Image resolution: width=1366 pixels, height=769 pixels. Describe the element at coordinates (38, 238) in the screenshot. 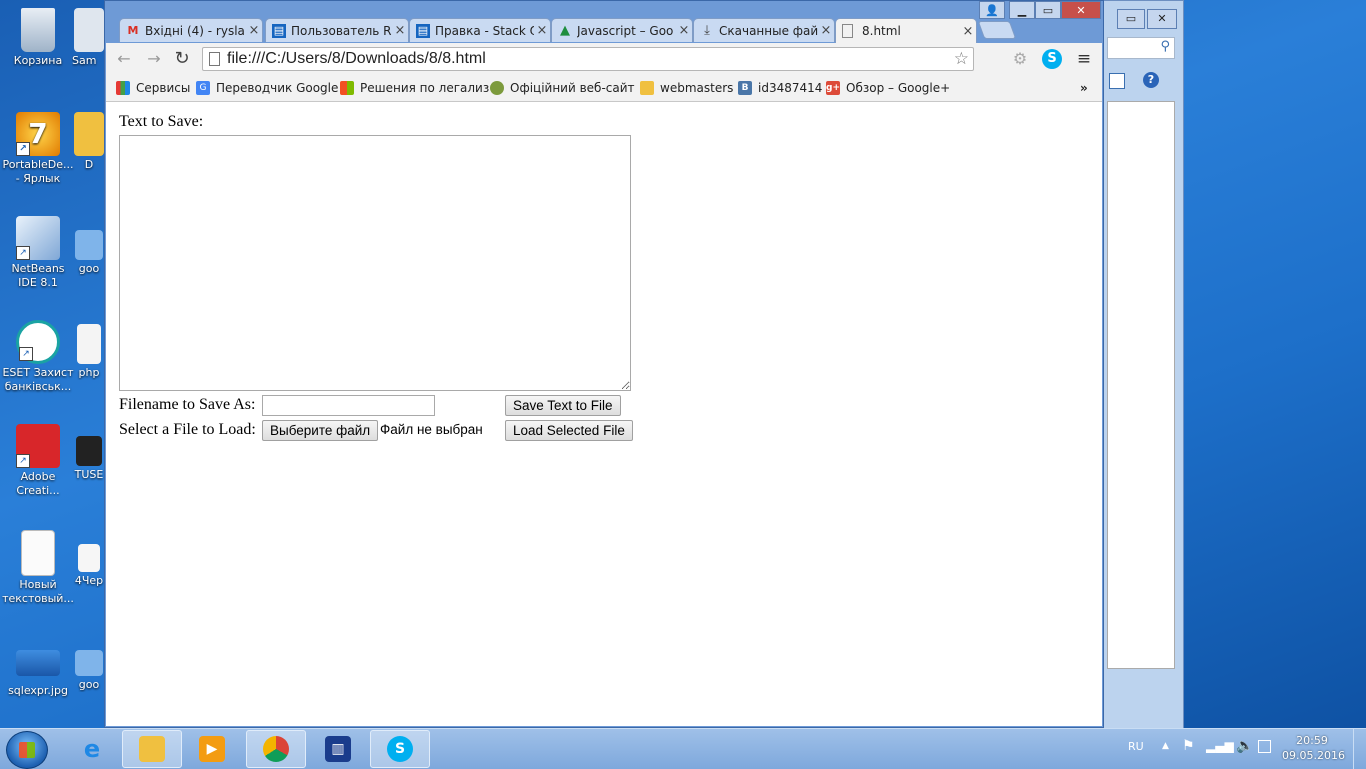

I see `netbeans-cube-icon: ↗` at that location.